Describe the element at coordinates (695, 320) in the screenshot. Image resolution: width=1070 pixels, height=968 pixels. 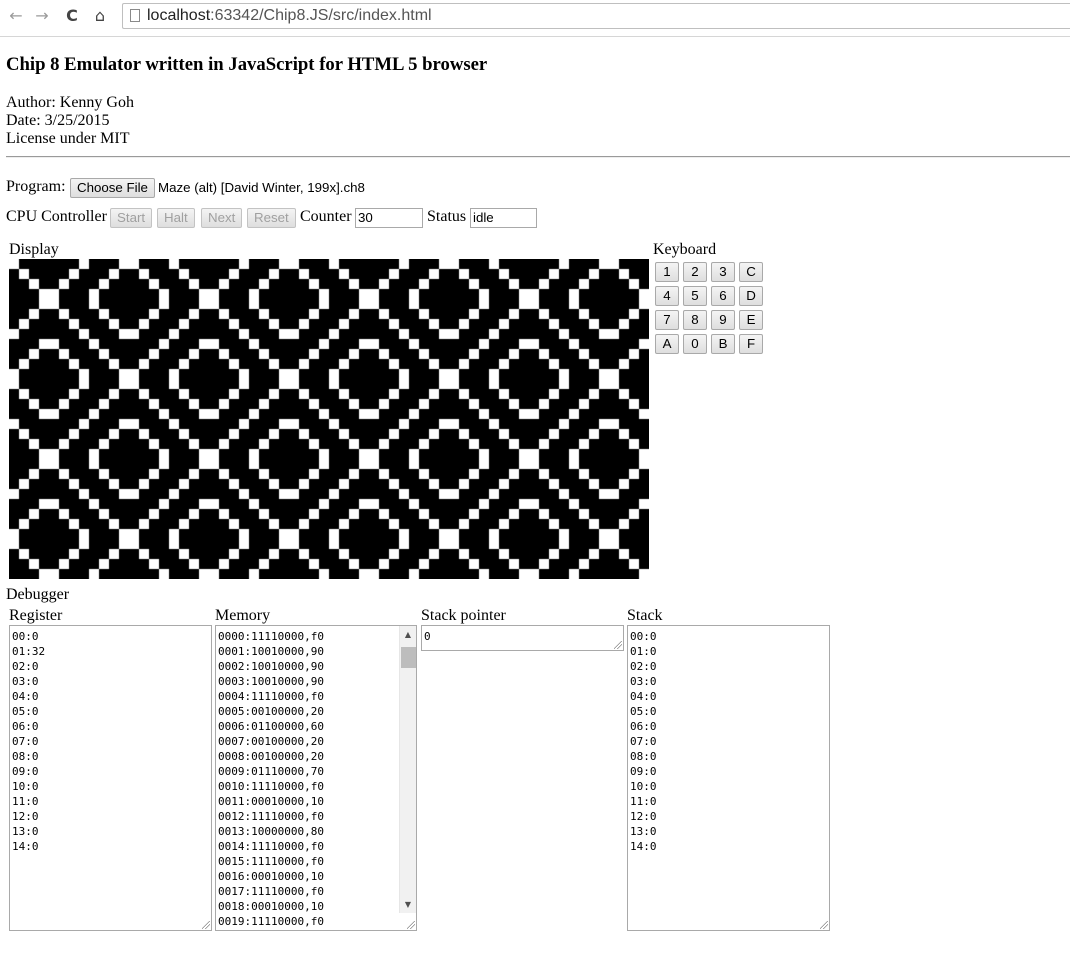
I see `key-8: 8` at that location.